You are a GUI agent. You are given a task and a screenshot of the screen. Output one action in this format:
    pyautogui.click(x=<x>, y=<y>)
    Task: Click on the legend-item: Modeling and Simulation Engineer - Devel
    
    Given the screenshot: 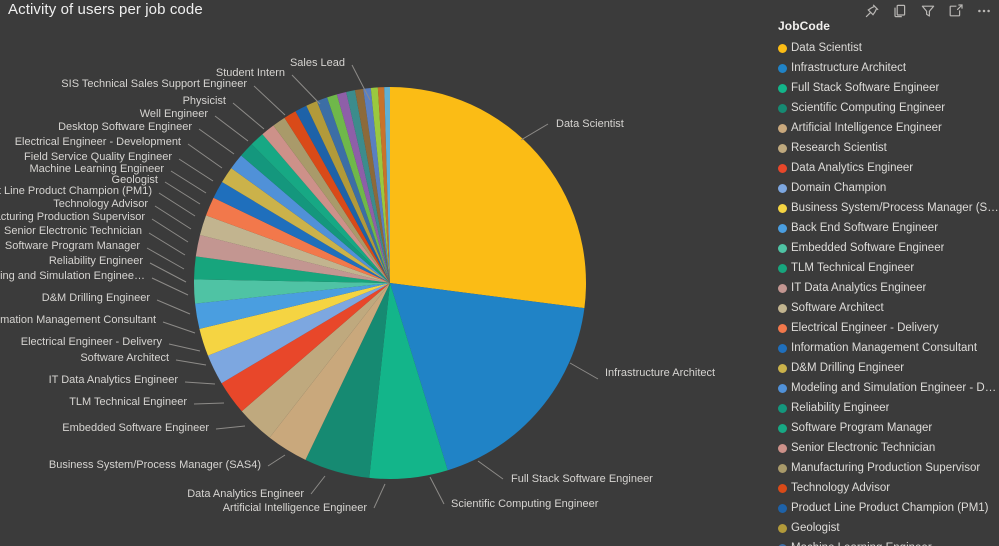 What is the action you would take?
    pyautogui.click(x=885, y=388)
    